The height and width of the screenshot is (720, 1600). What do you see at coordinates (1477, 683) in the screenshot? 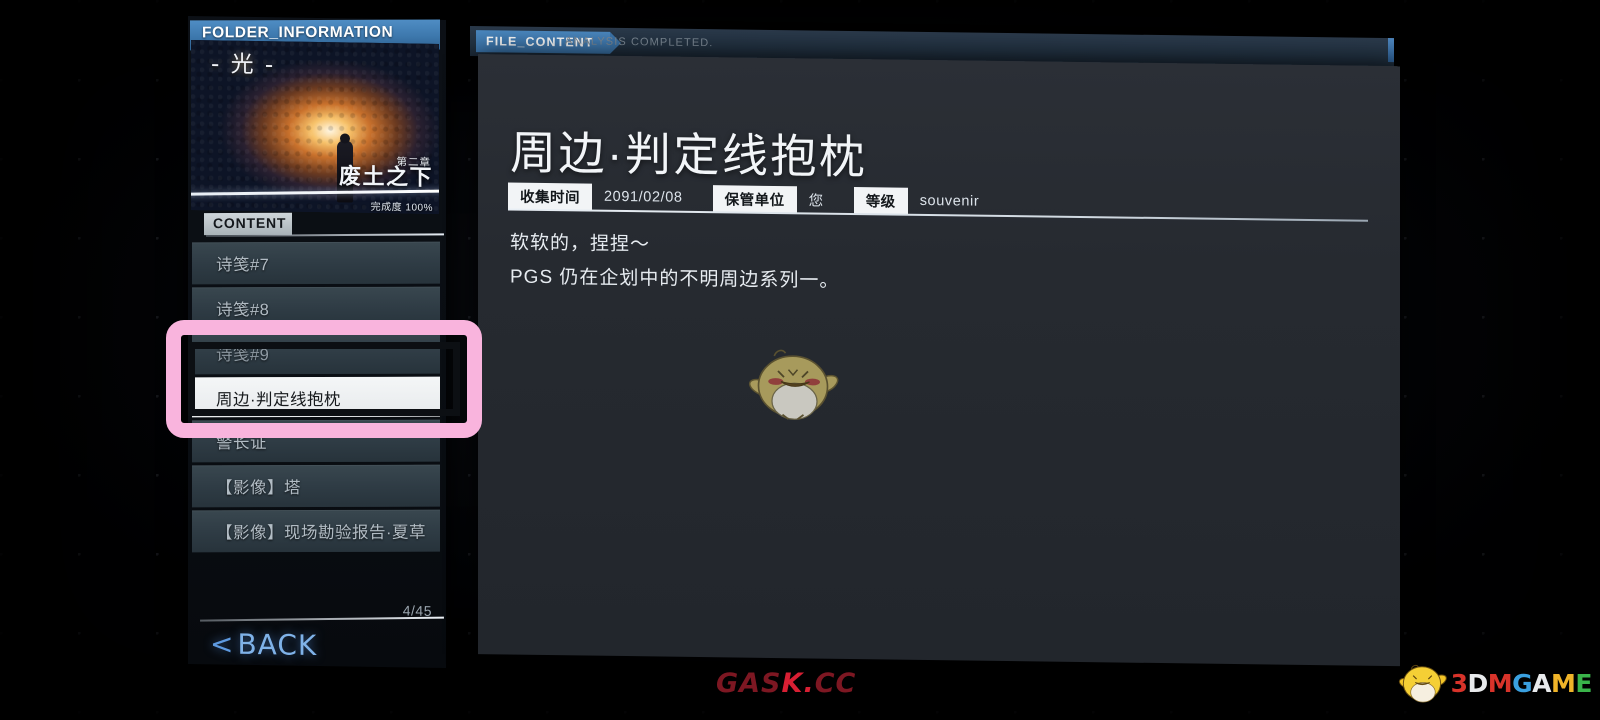
I see `logo-char-1: D` at bounding box center [1477, 683].